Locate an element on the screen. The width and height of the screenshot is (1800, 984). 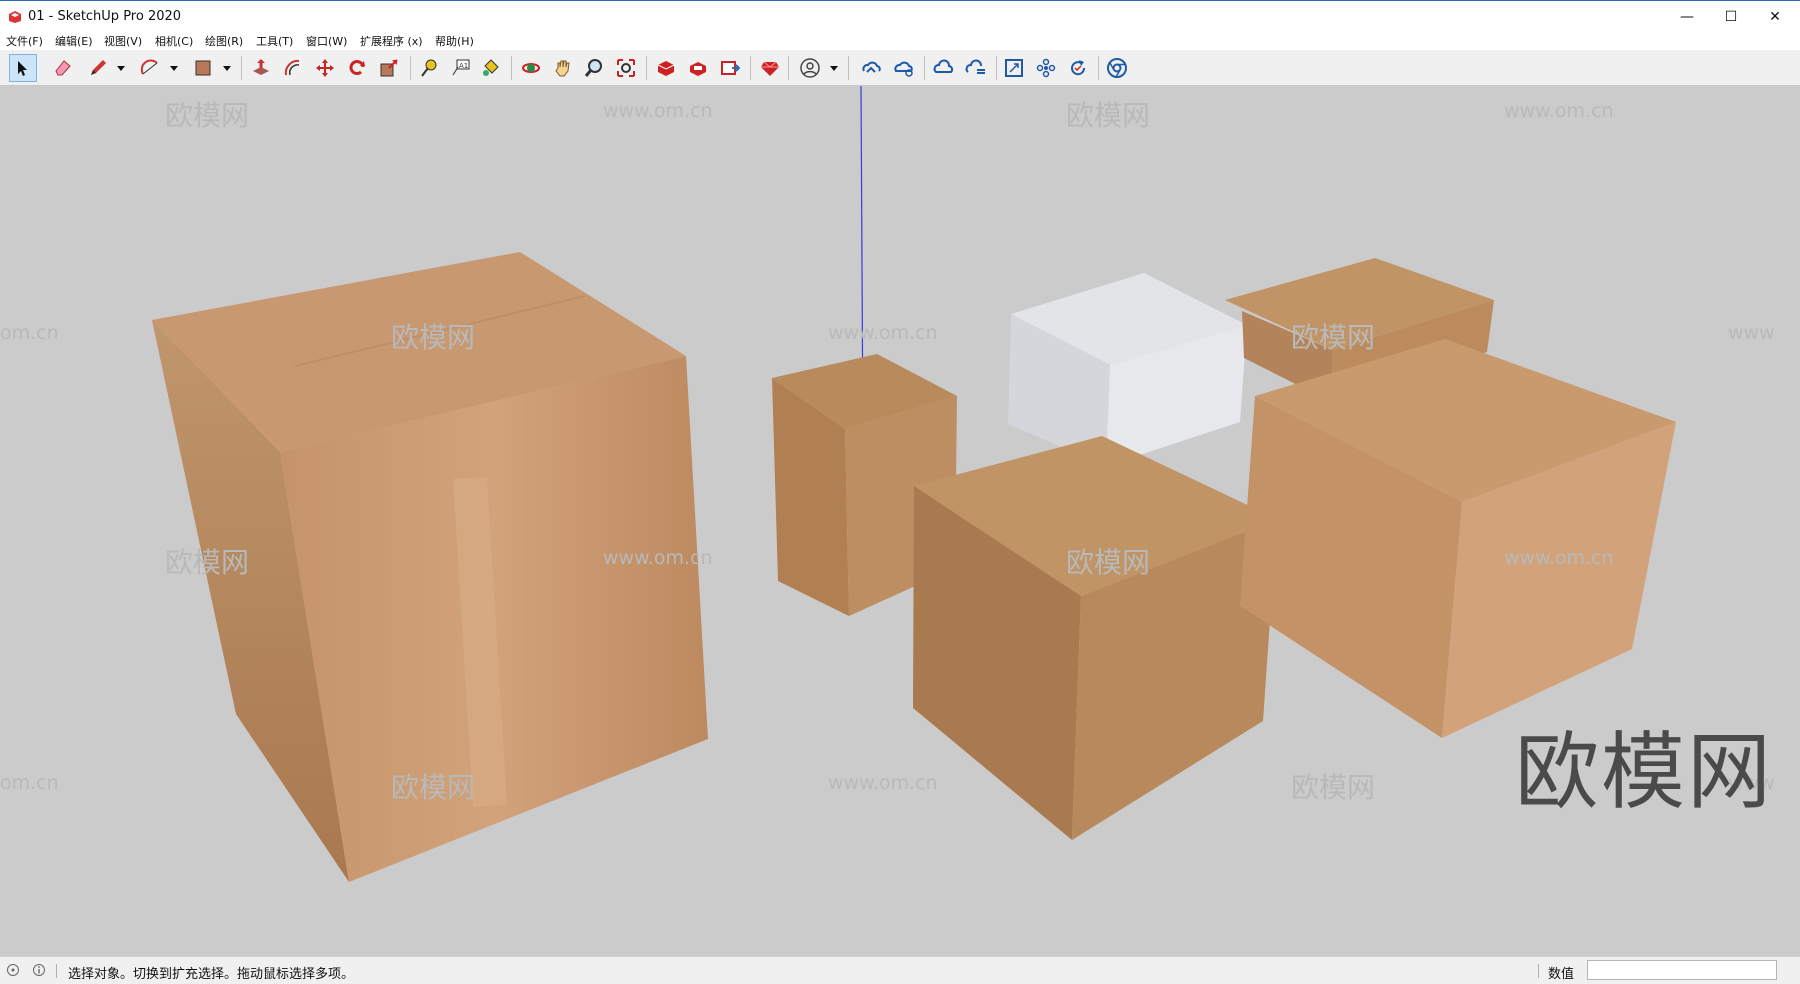
pencil-icon is located at coordinates (98, 67).